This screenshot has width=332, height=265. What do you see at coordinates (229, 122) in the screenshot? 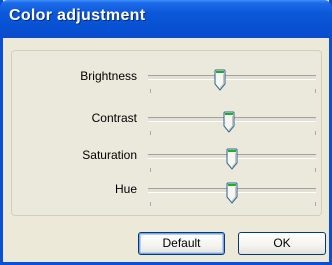
I see `contrast-slider-thumb` at bounding box center [229, 122].